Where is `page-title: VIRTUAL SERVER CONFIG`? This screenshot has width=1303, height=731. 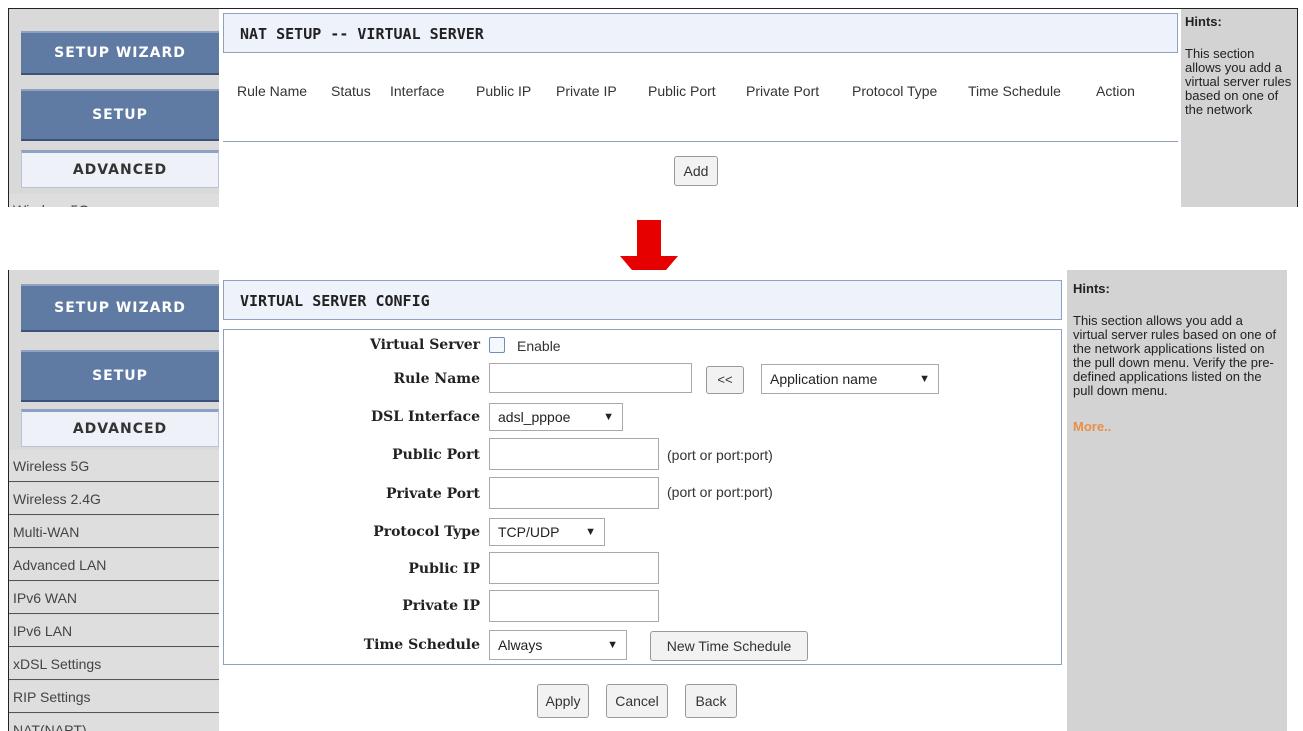
page-title: VIRTUAL SERVER CONFIG is located at coordinates (642, 300).